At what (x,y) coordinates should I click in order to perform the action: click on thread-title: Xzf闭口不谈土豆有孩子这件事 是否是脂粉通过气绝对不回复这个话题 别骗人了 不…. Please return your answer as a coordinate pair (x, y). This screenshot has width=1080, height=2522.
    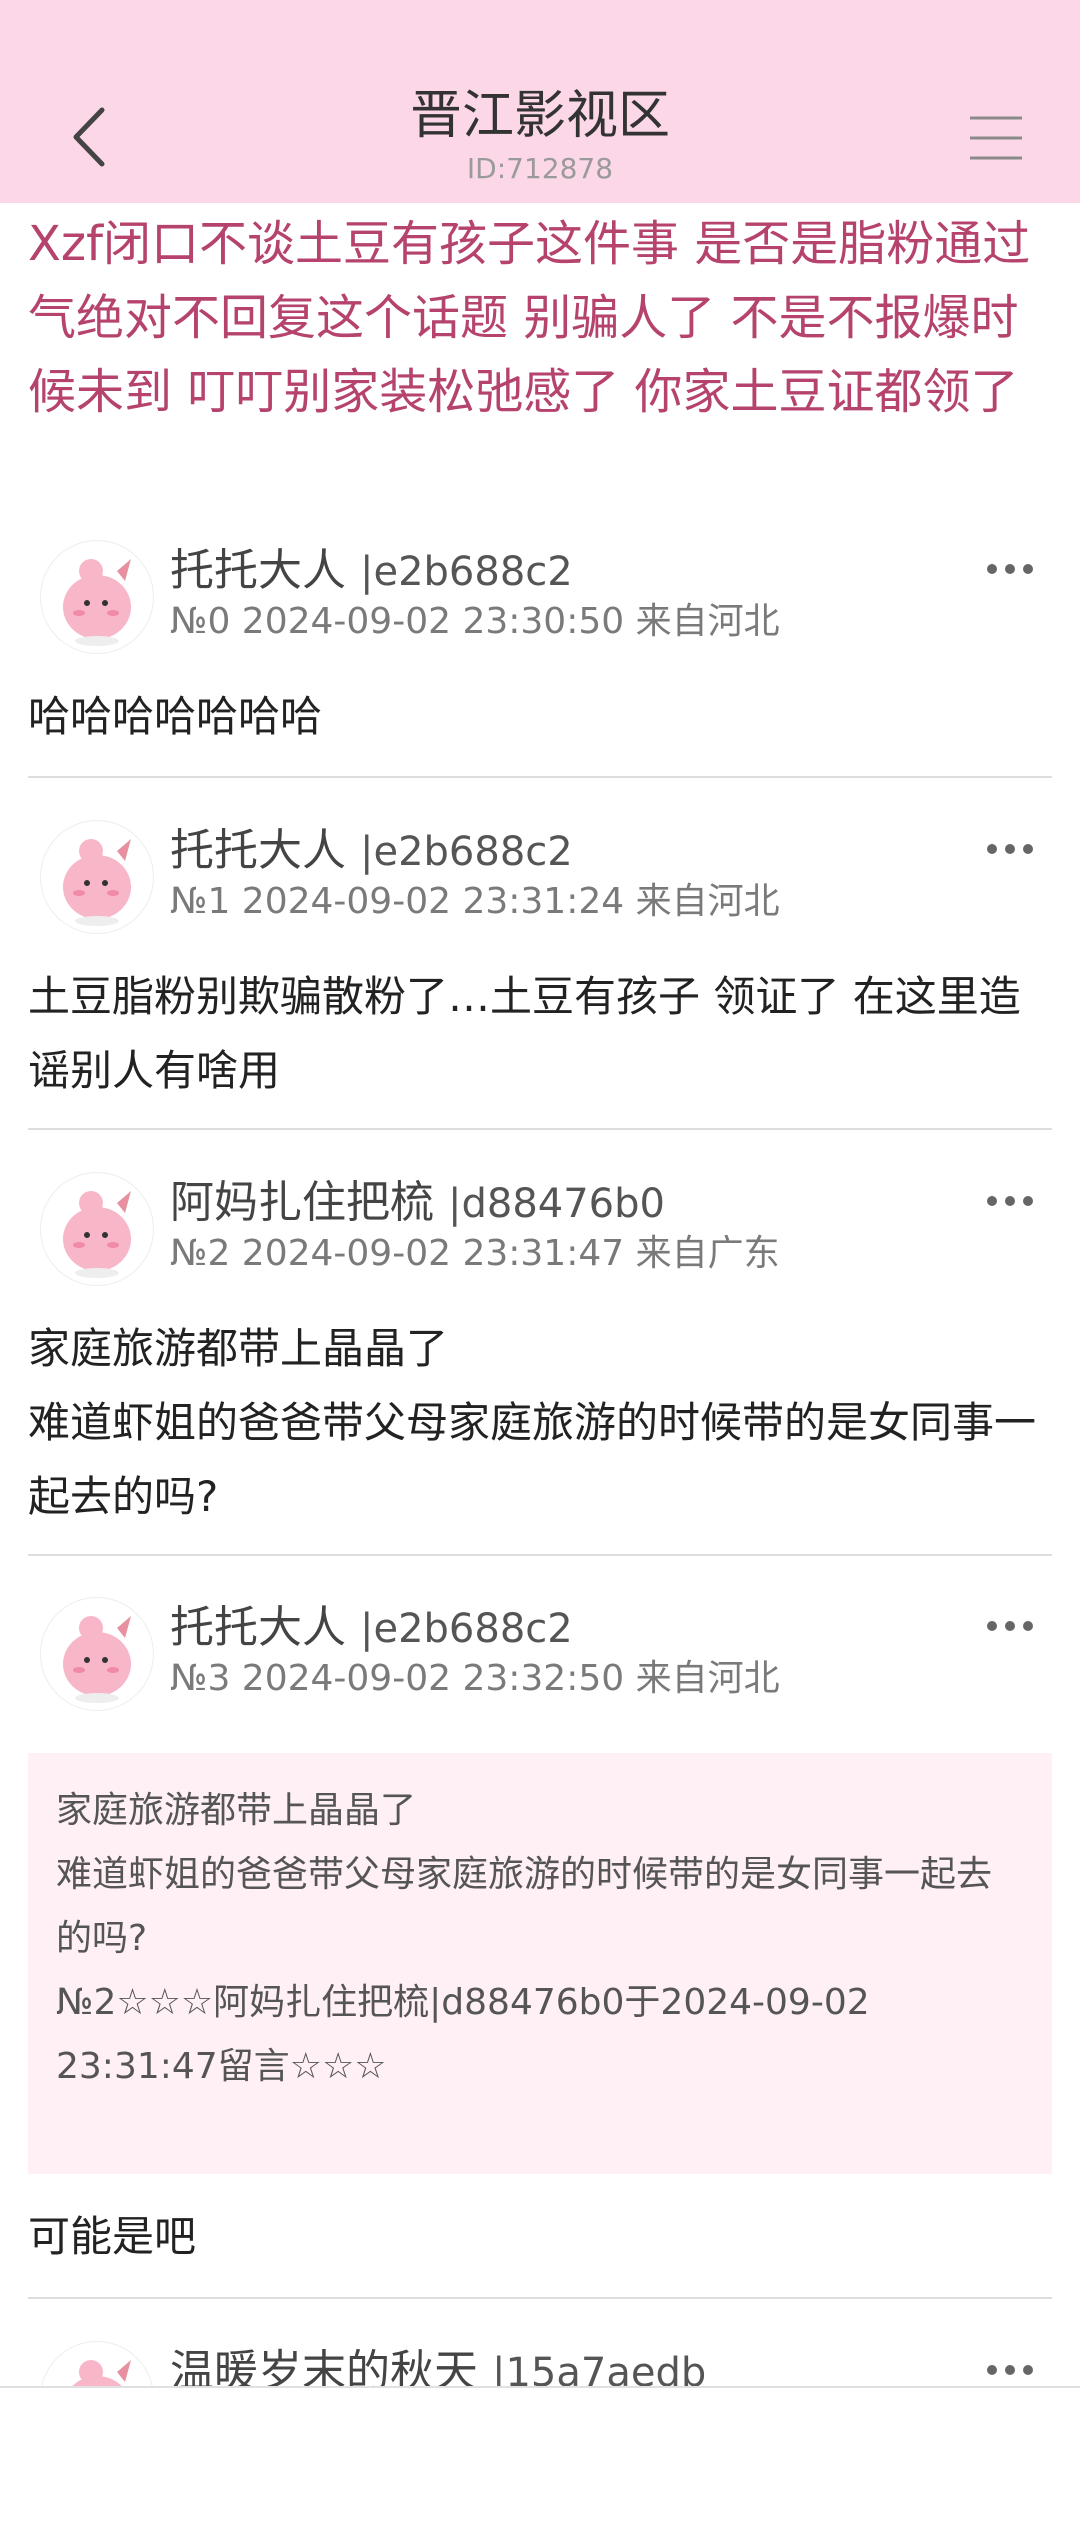
    Looking at the image, I should click on (529, 318).